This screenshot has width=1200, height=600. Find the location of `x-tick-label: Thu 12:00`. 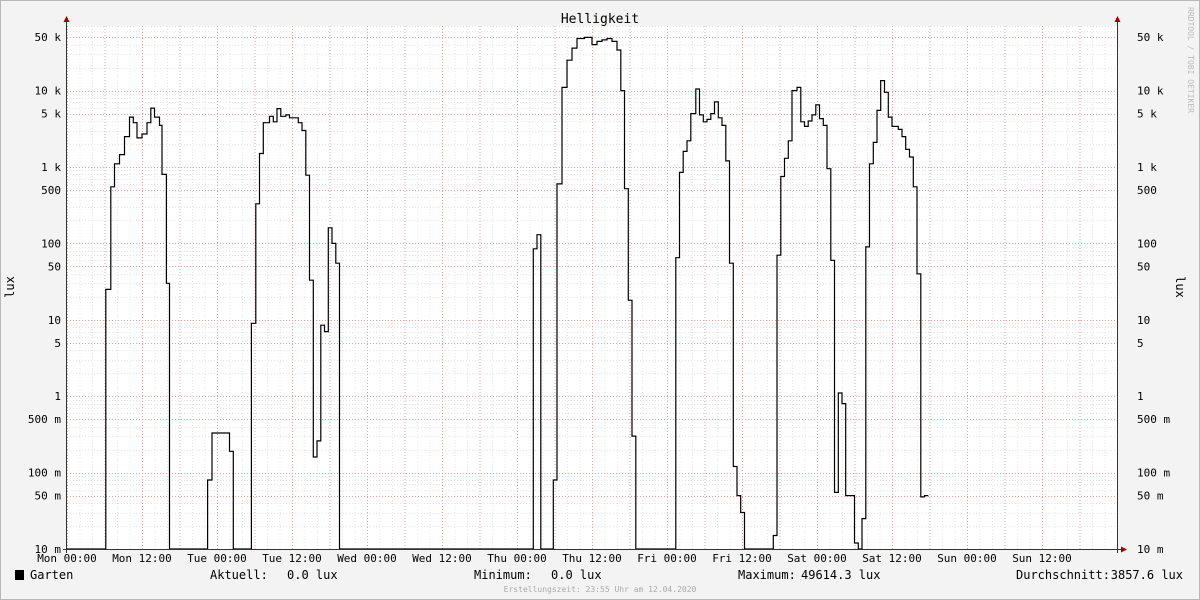

x-tick-label: Thu 12:00 is located at coordinates (592, 558).